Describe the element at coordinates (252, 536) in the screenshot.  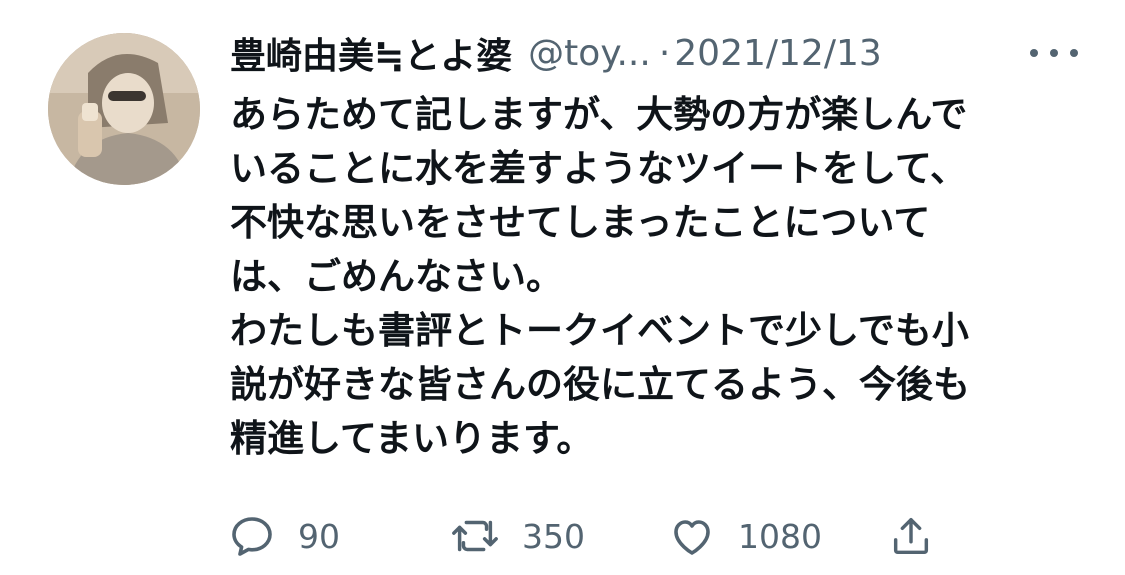
I see `reply-icon` at that location.